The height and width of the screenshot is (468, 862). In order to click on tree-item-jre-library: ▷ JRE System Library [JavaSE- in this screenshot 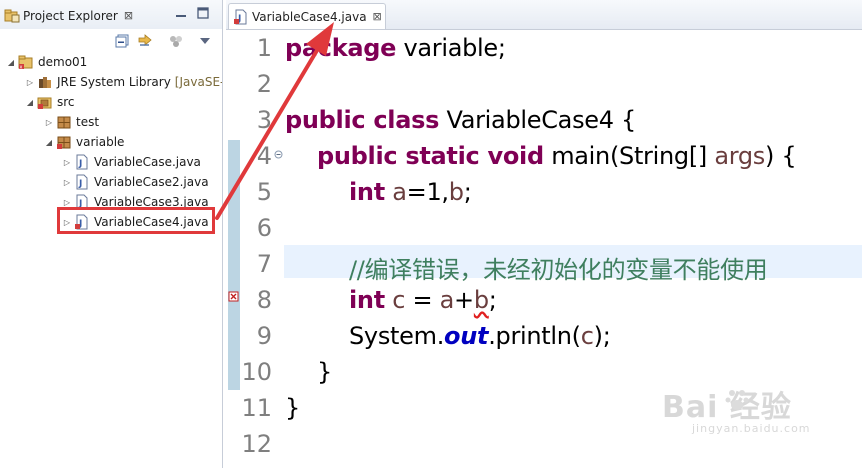, I will do `click(124, 82)`.